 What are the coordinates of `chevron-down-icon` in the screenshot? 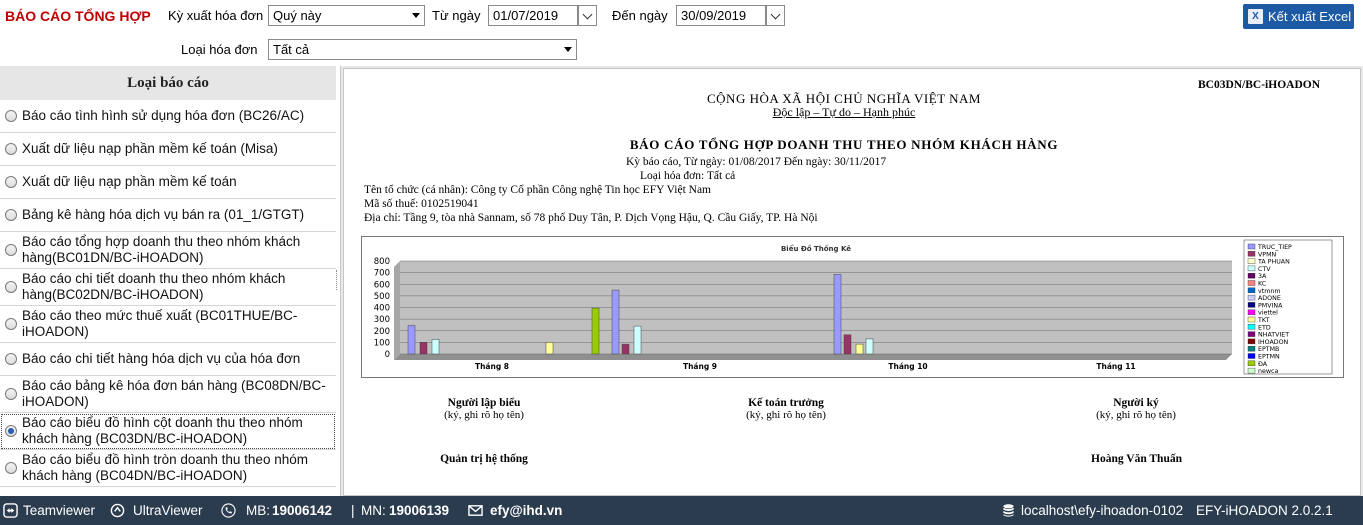 It's located at (775, 14).